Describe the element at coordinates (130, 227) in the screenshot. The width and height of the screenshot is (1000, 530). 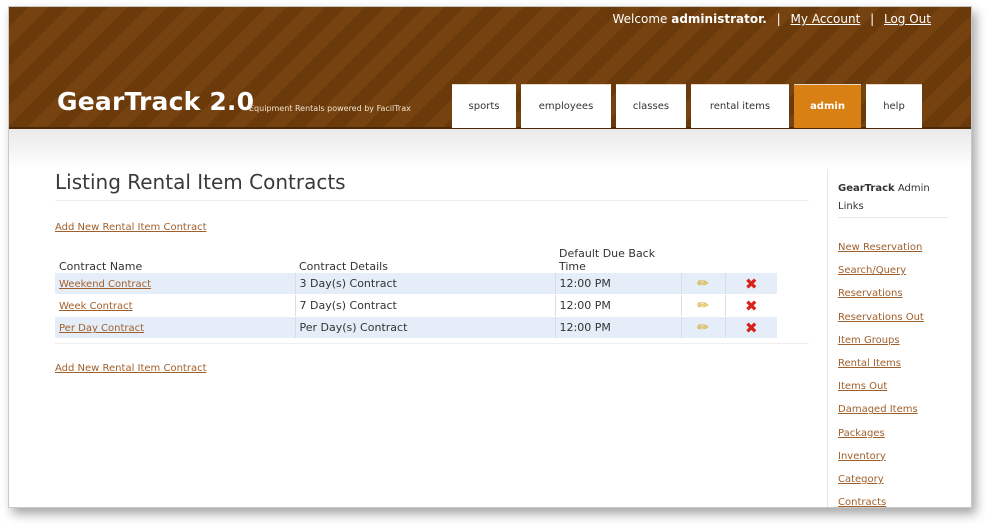
I see `add-contract-link-top: Add New Rental Item Contract` at that location.